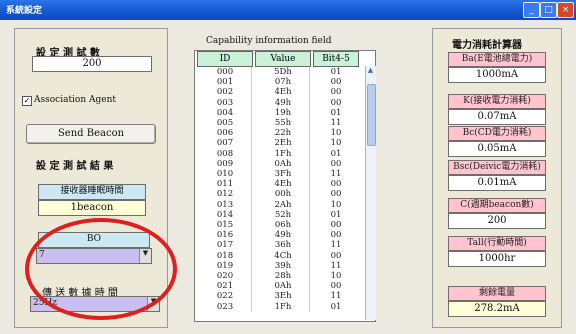 This screenshot has height=334, width=576. Describe the element at coordinates (225, 306) in the screenshot. I see `table-cell: 023` at that location.